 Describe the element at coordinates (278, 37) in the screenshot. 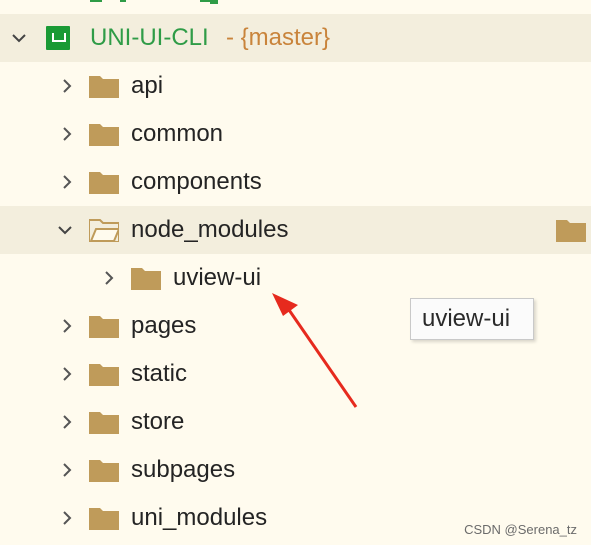

I see `project-branch: - {master}` at that location.